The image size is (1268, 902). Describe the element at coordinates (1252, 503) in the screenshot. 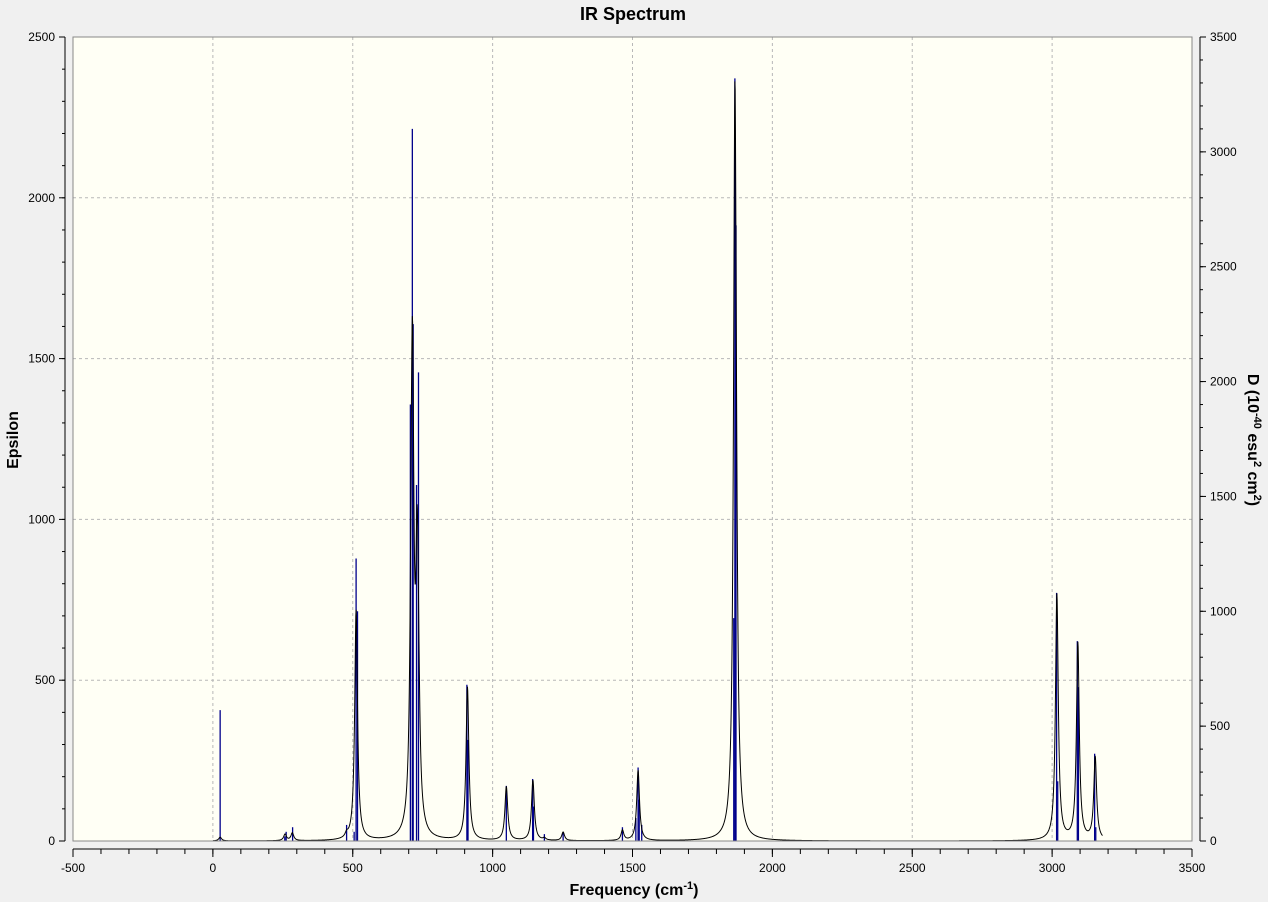

I see `y-right-title-p4: )` at that location.